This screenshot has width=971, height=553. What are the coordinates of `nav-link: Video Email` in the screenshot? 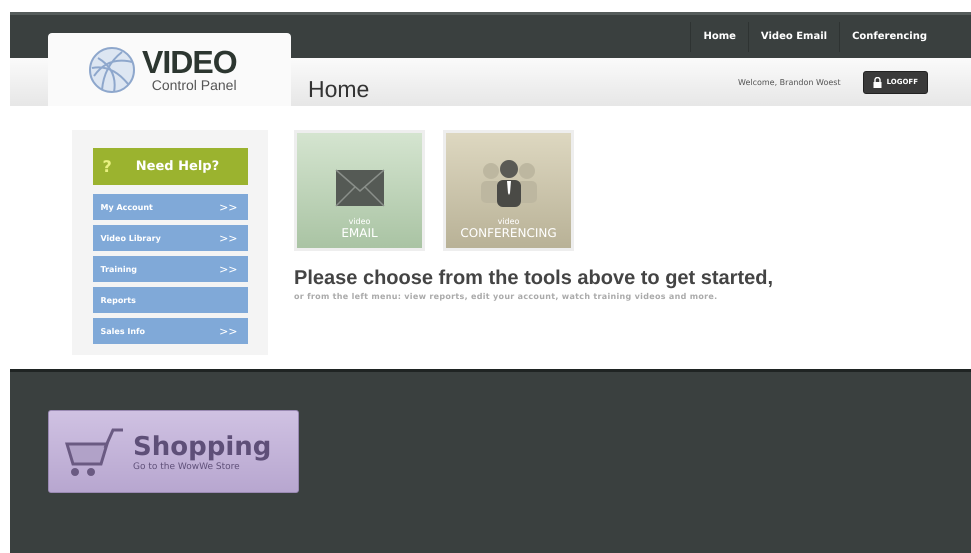 It's located at (794, 37).